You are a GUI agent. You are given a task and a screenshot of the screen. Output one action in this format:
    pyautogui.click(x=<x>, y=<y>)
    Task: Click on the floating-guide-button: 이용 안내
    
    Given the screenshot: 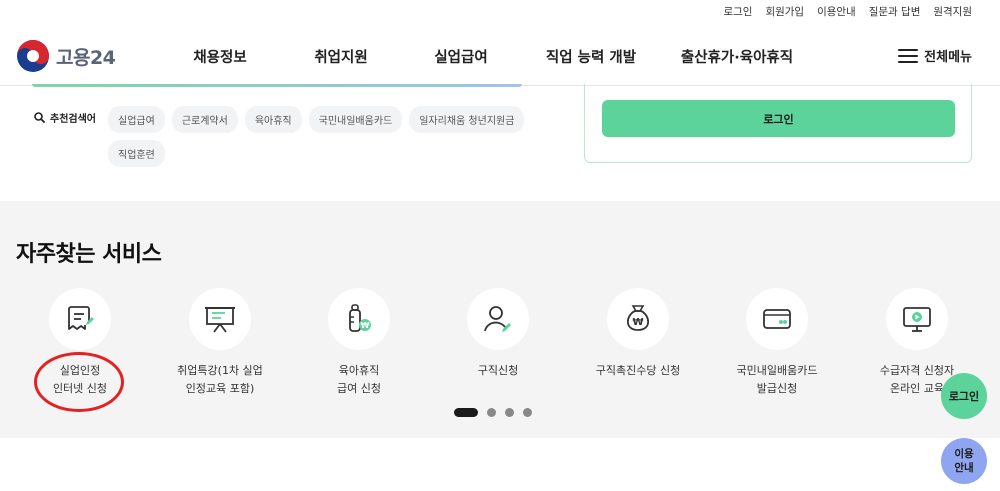 What is the action you would take?
    pyautogui.click(x=964, y=461)
    